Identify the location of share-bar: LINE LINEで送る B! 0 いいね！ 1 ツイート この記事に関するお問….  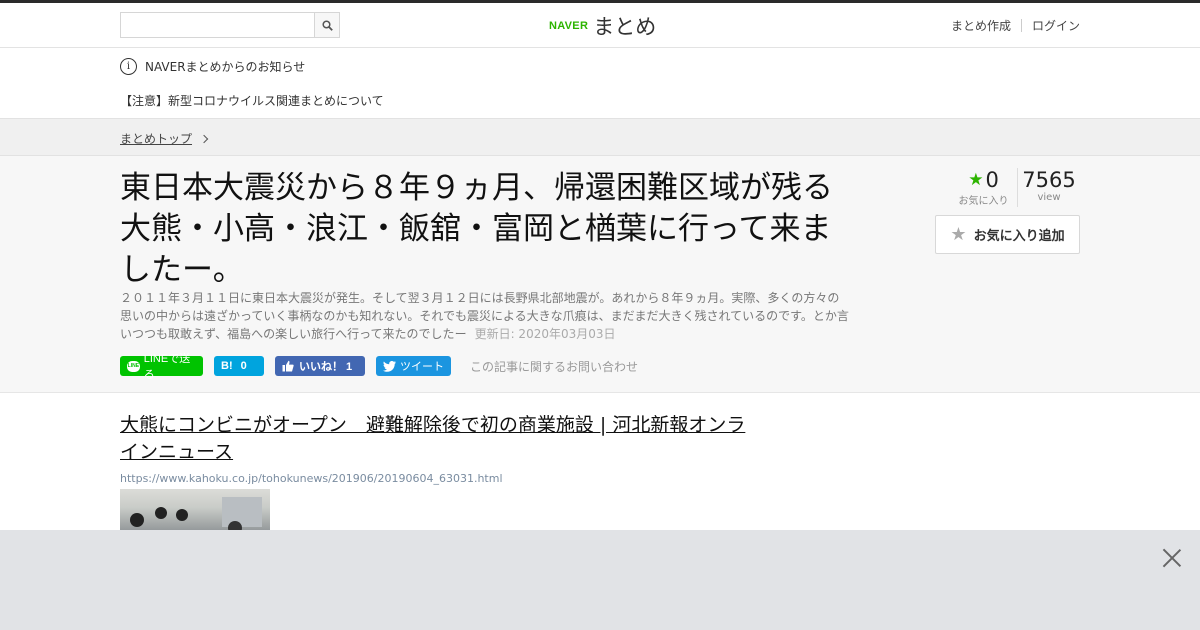
(379, 367).